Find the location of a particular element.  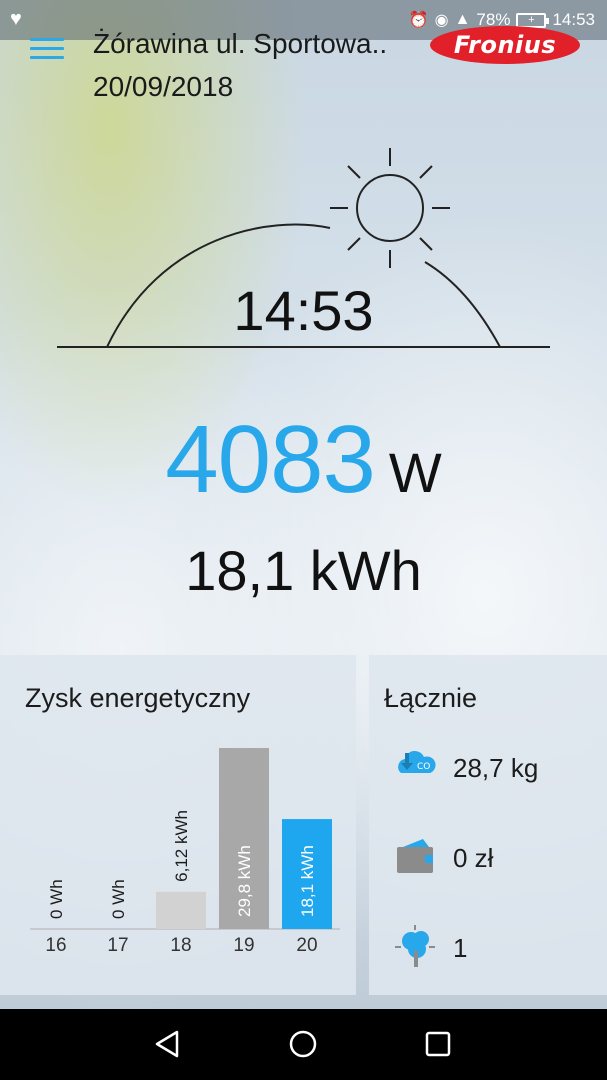

totals-title: Łącznie is located at coordinates (431, 698).